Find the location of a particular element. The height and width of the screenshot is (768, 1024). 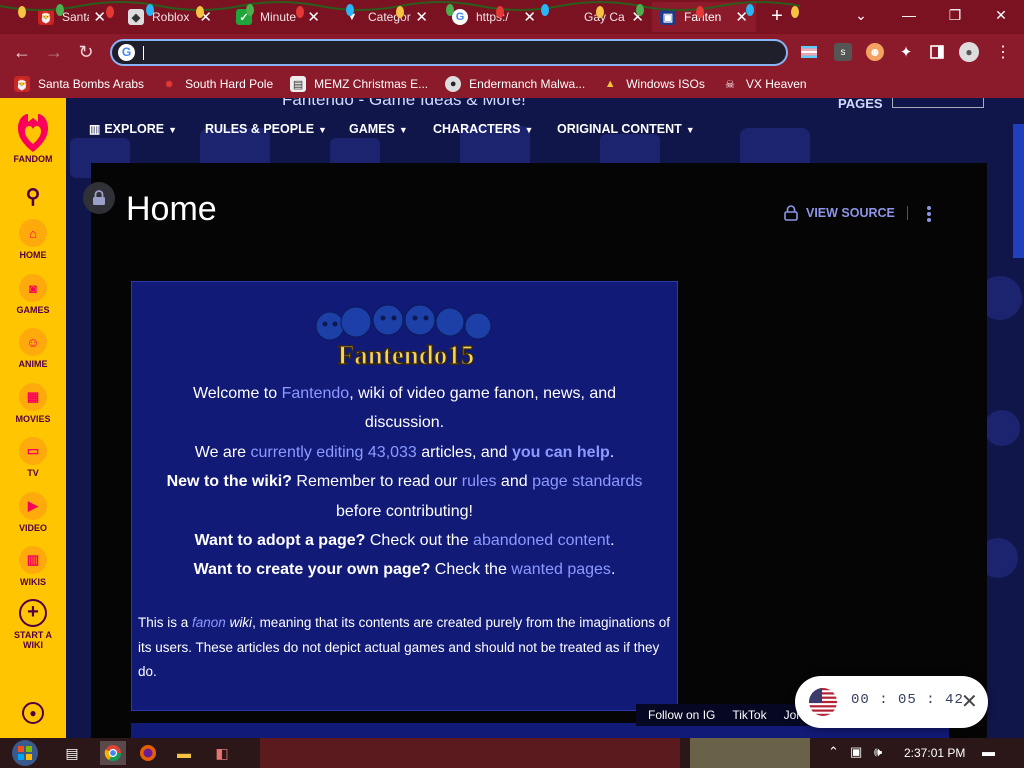

nav-games: GAMES ▼ is located at coordinates (378, 129).